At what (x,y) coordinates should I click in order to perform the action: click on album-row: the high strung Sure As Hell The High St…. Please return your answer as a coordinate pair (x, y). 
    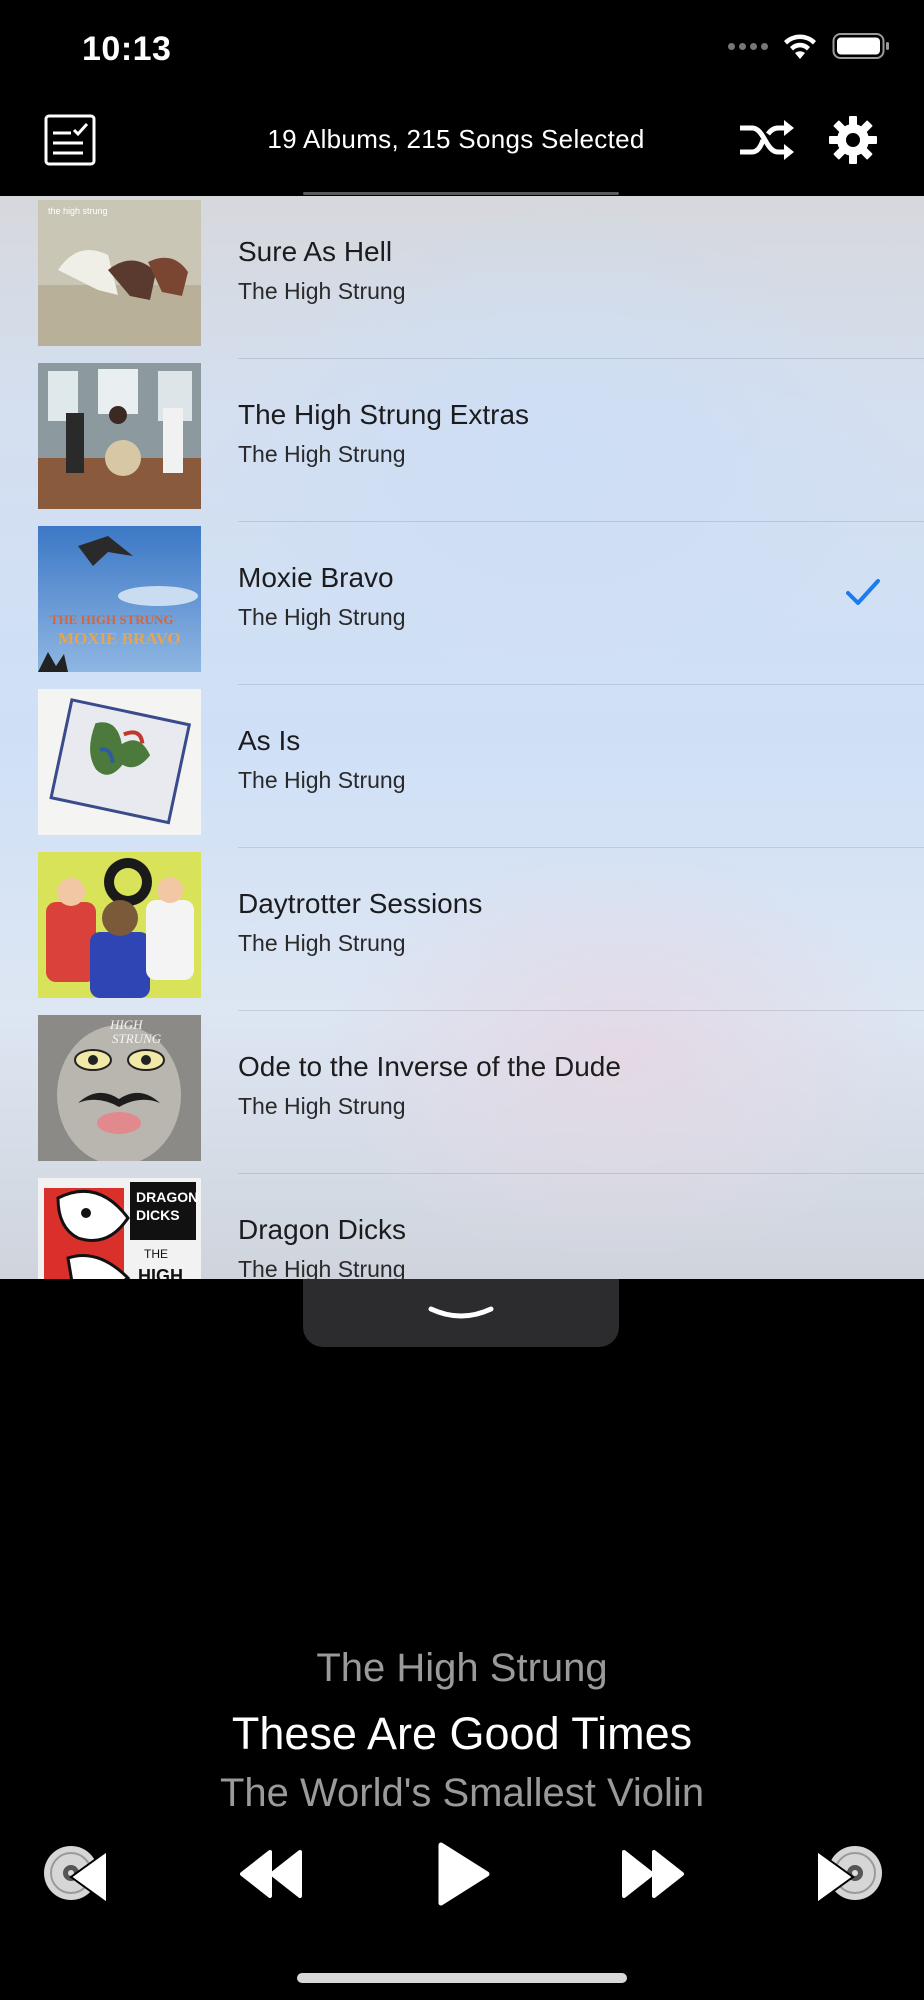
    Looking at the image, I should click on (462, 277).